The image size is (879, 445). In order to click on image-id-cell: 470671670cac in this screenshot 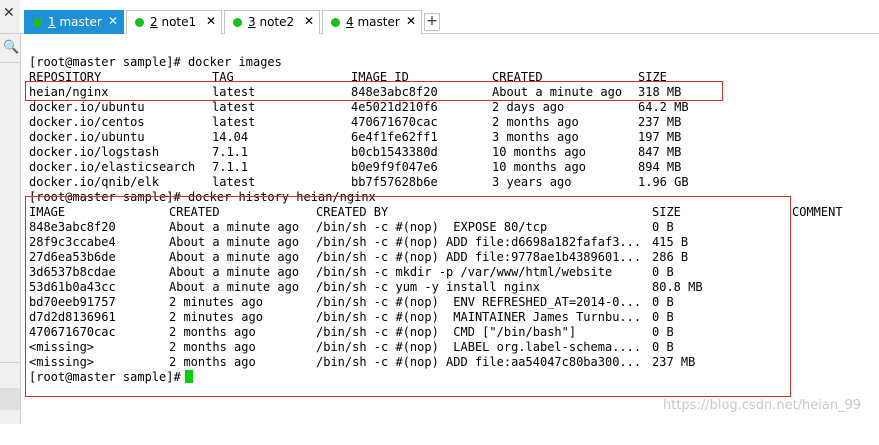, I will do `click(394, 122)`.